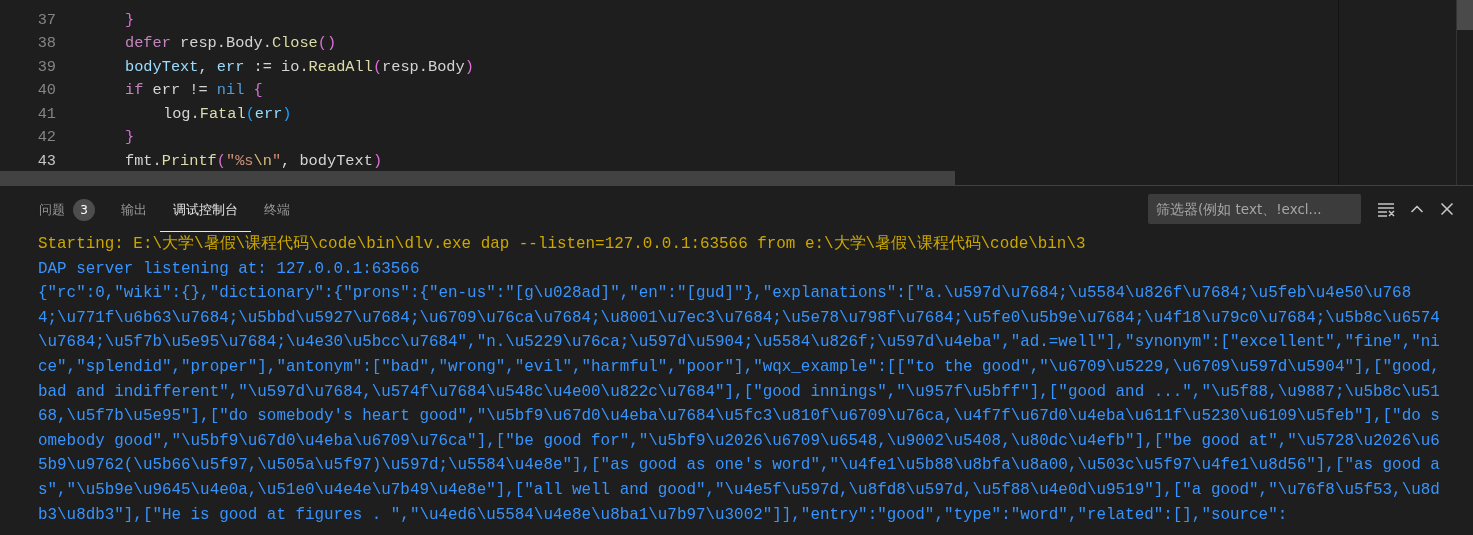 The height and width of the screenshot is (535, 1473). Describe the element at coordinates (739, 490) in the screenshot. I see `console-output-line: s","\u5b9e\u9645\u4e0a,\u51e0\u4e4e\u7b49\u4e8e"],["all well and good","\u4e5f\u597d,\u8fd8\u597d,\u5f88\u4e0d\u9519"],["a good","\u76f8\u5f53,\u8d` at that location.